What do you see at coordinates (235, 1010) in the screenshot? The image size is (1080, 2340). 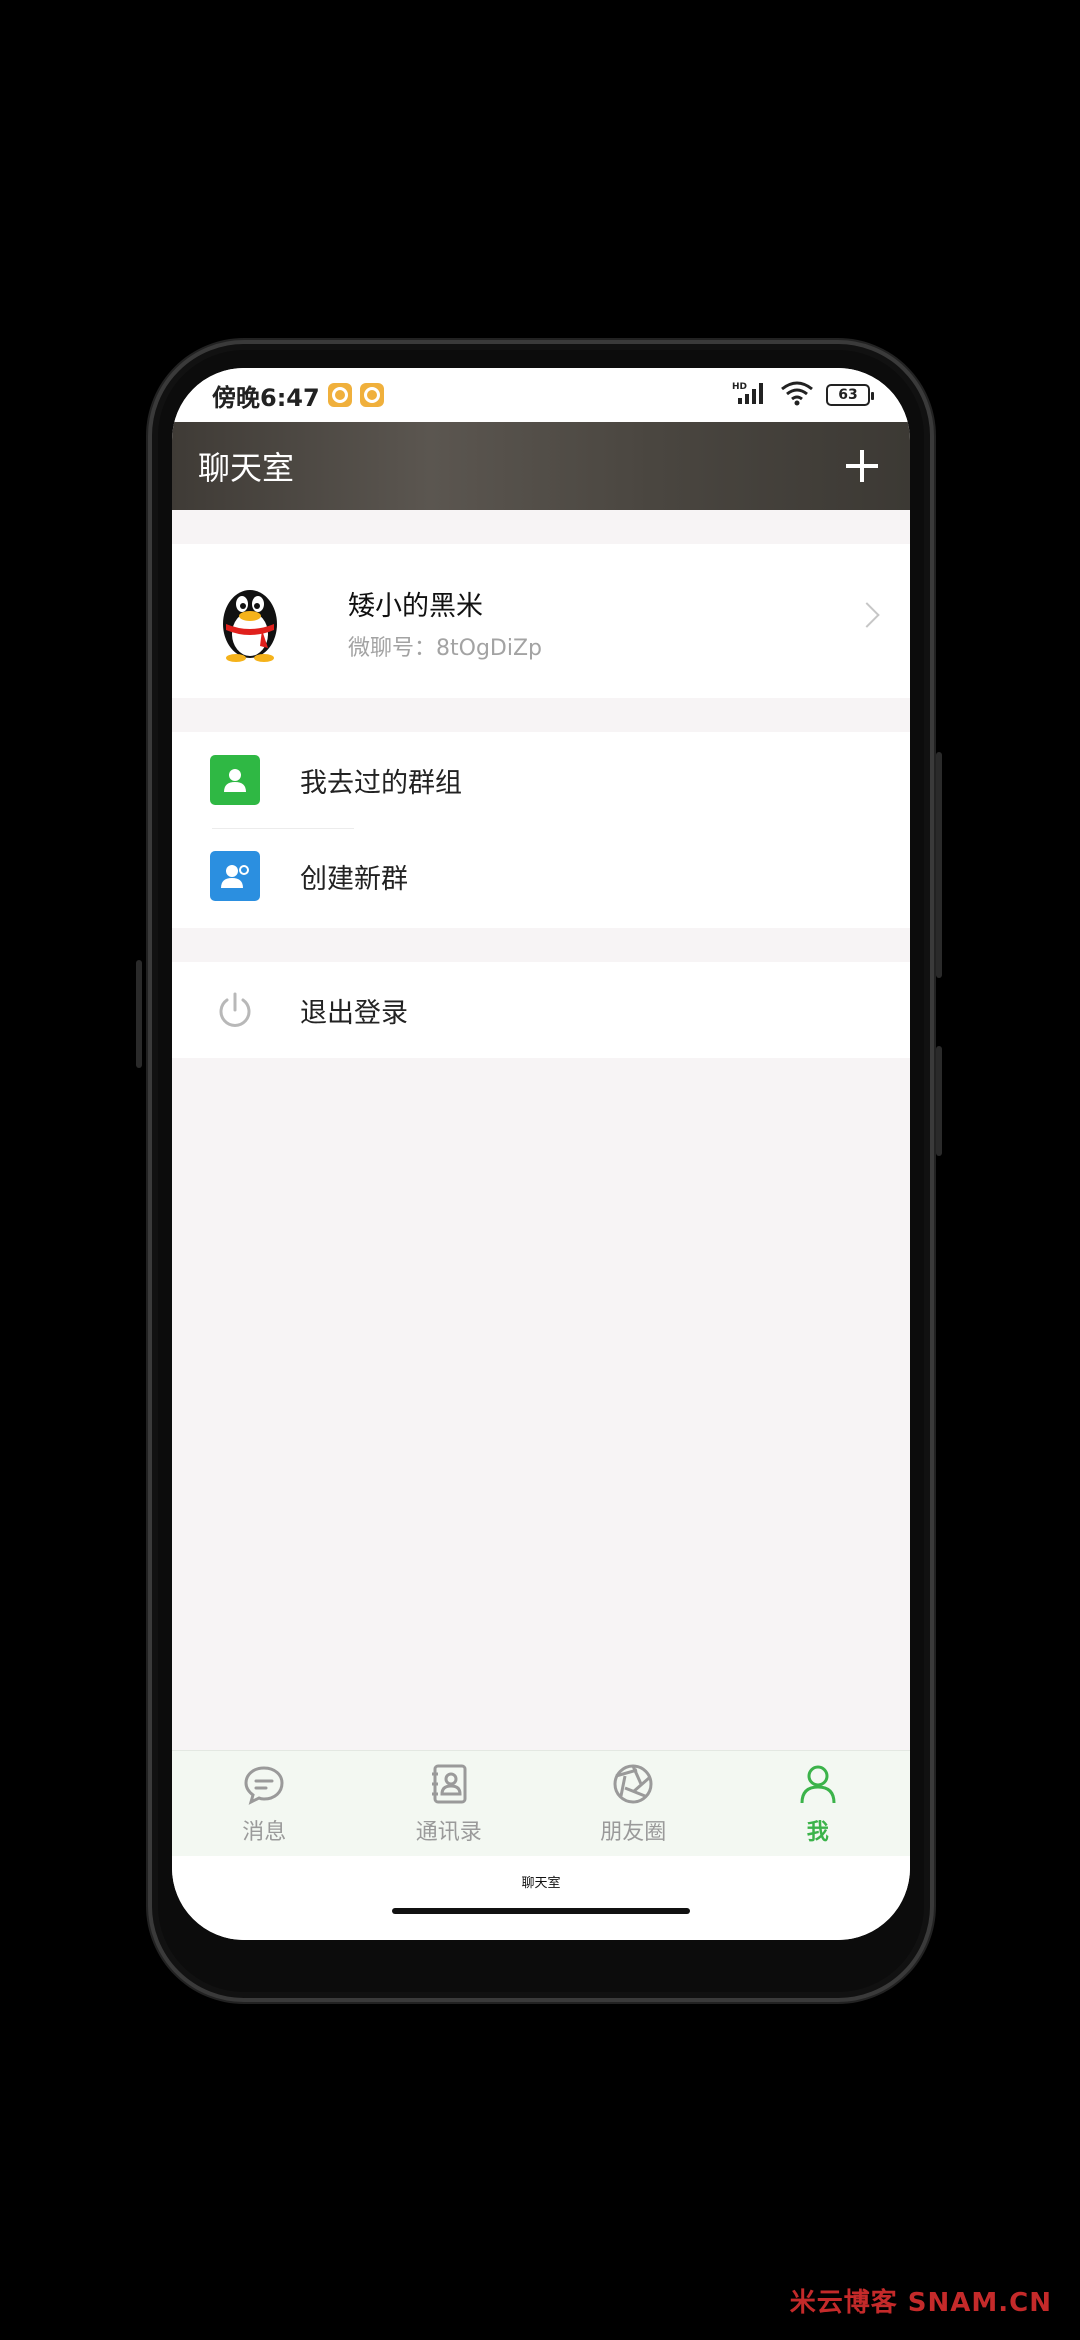 I see `power-icon` at bounding box center [235, 1010].